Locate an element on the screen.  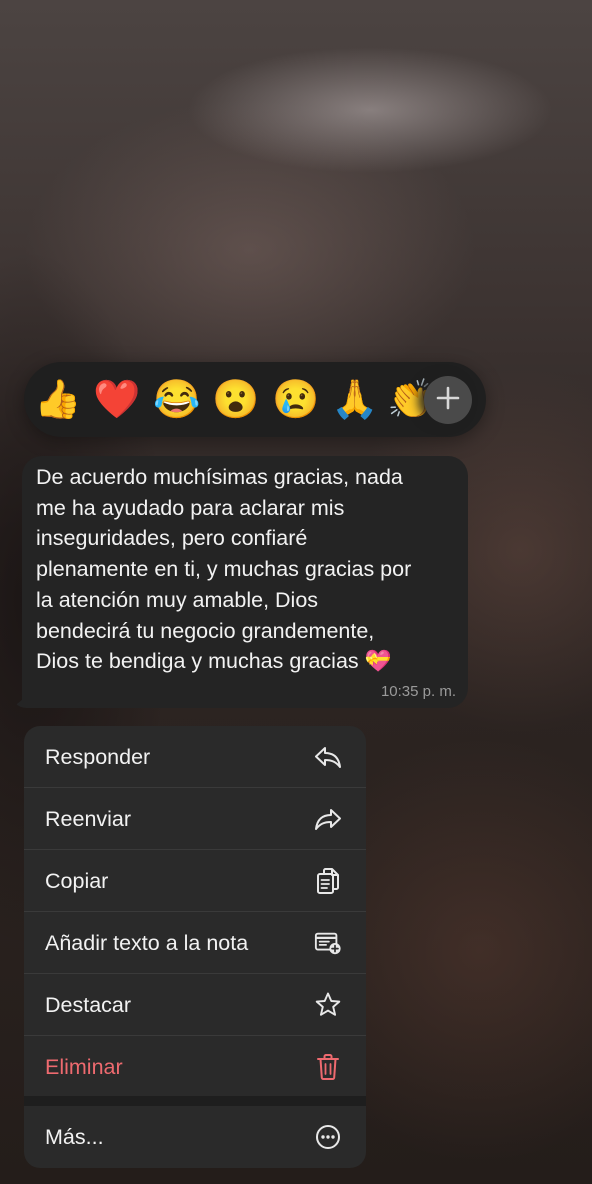
menu-group-divider is located at coordinates (195, 1101).